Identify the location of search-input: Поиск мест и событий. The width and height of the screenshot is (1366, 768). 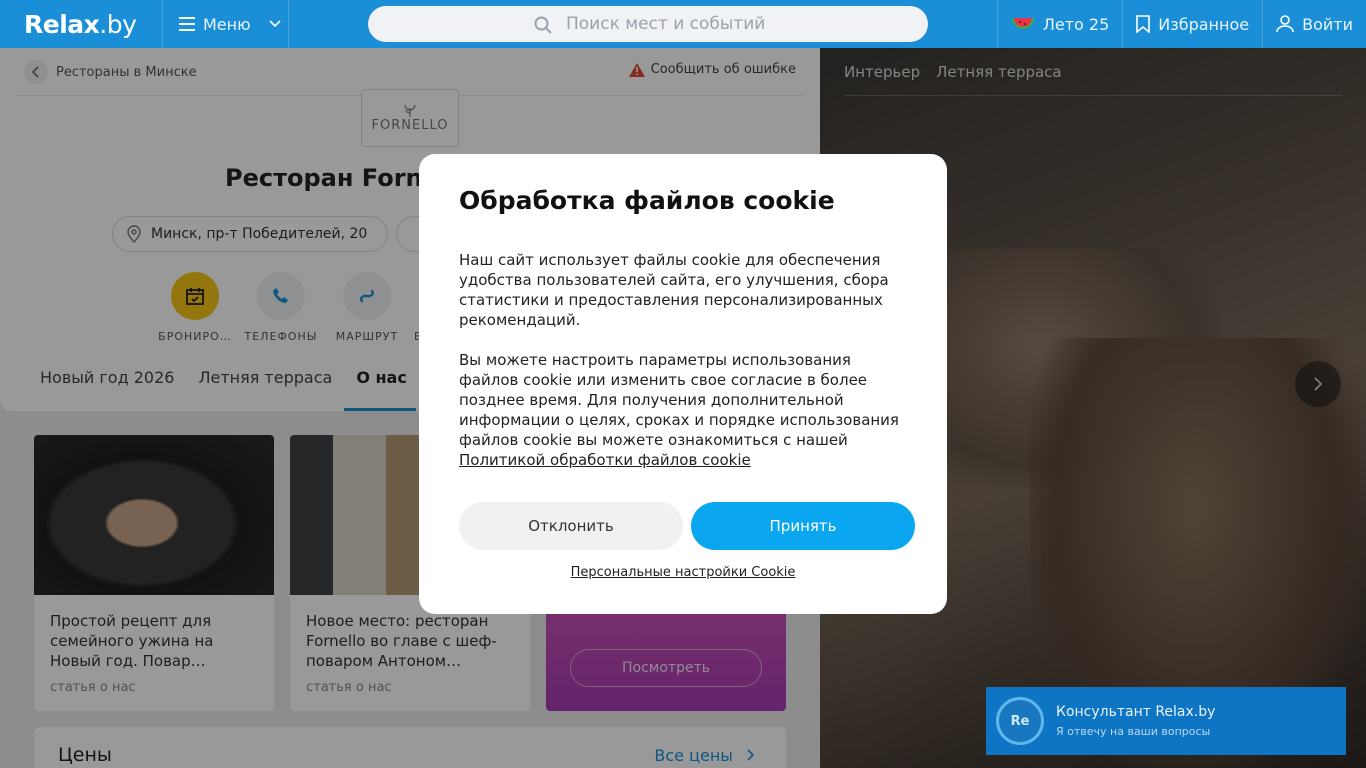
(648, 24).